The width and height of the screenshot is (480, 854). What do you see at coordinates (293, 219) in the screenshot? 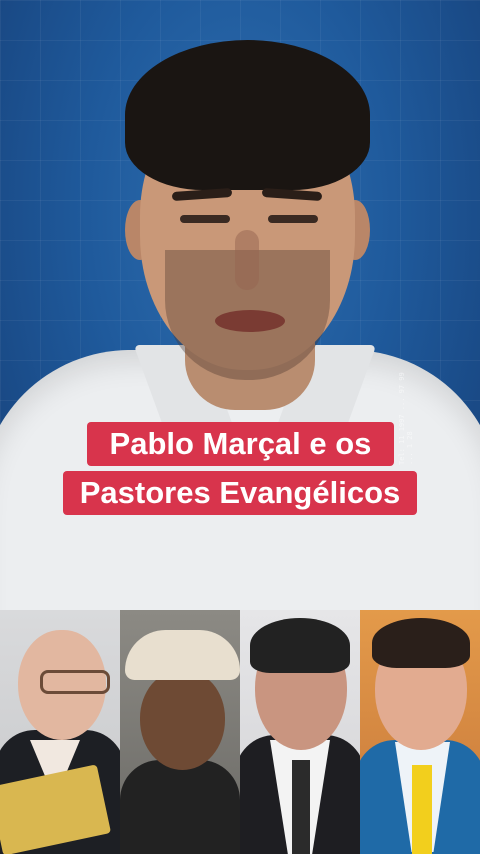
I see `speaker-eye-right` at bounding box center [293, 219].